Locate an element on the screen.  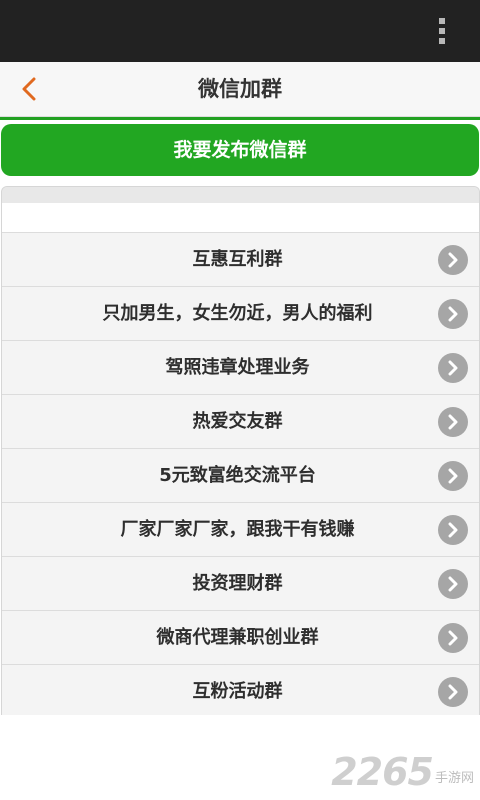
list-item: 驾照违章处理业务 is located at coordinates (240, 368).